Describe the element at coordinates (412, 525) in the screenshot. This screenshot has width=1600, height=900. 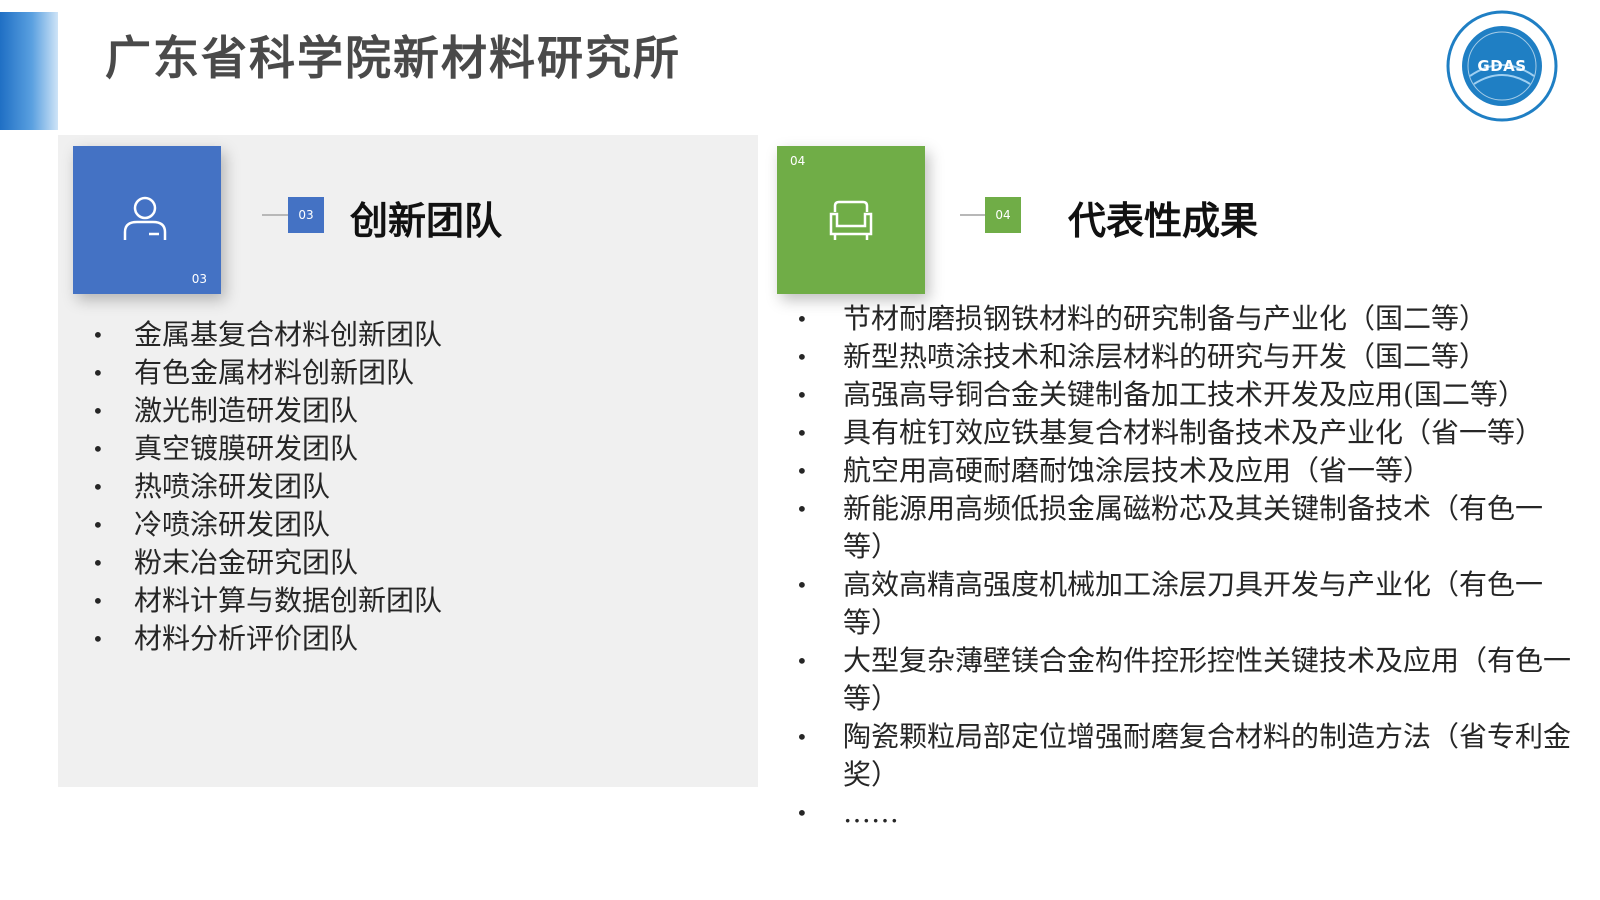
I see `list-item: • 冷喷涂研发团队` at that location.